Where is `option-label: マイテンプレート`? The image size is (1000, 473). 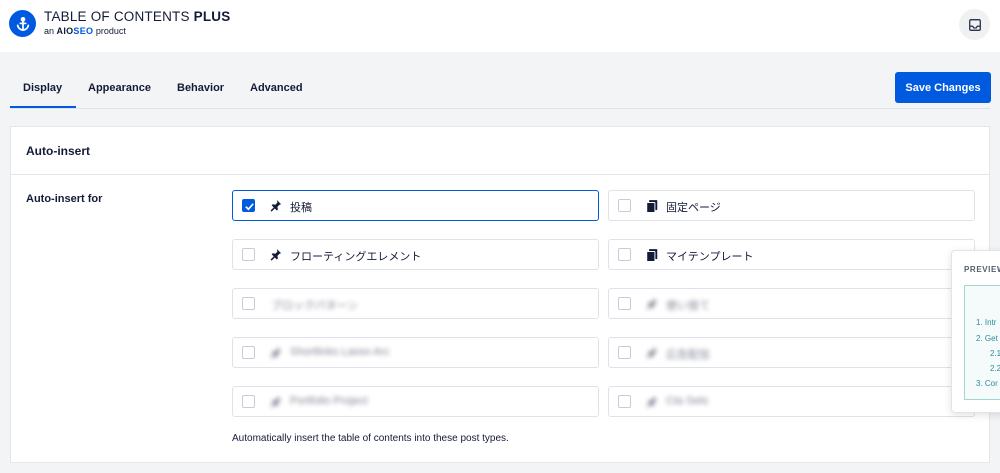
option-label: マイテンプレート is located at coordinates (710, 257).